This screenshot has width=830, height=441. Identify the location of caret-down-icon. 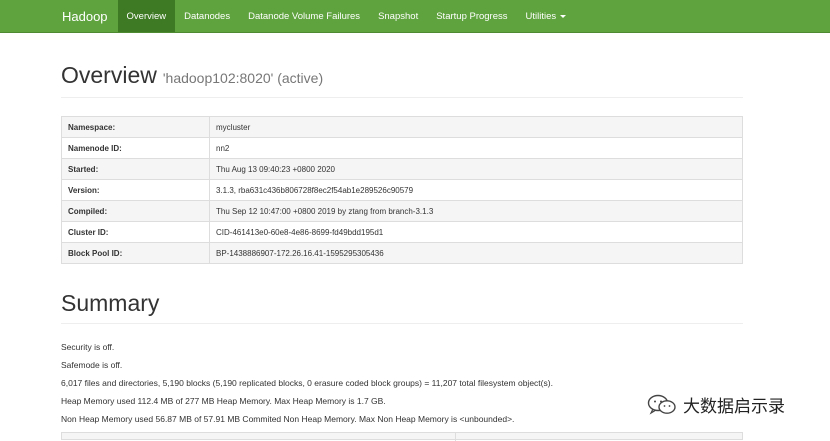
(563, 16).